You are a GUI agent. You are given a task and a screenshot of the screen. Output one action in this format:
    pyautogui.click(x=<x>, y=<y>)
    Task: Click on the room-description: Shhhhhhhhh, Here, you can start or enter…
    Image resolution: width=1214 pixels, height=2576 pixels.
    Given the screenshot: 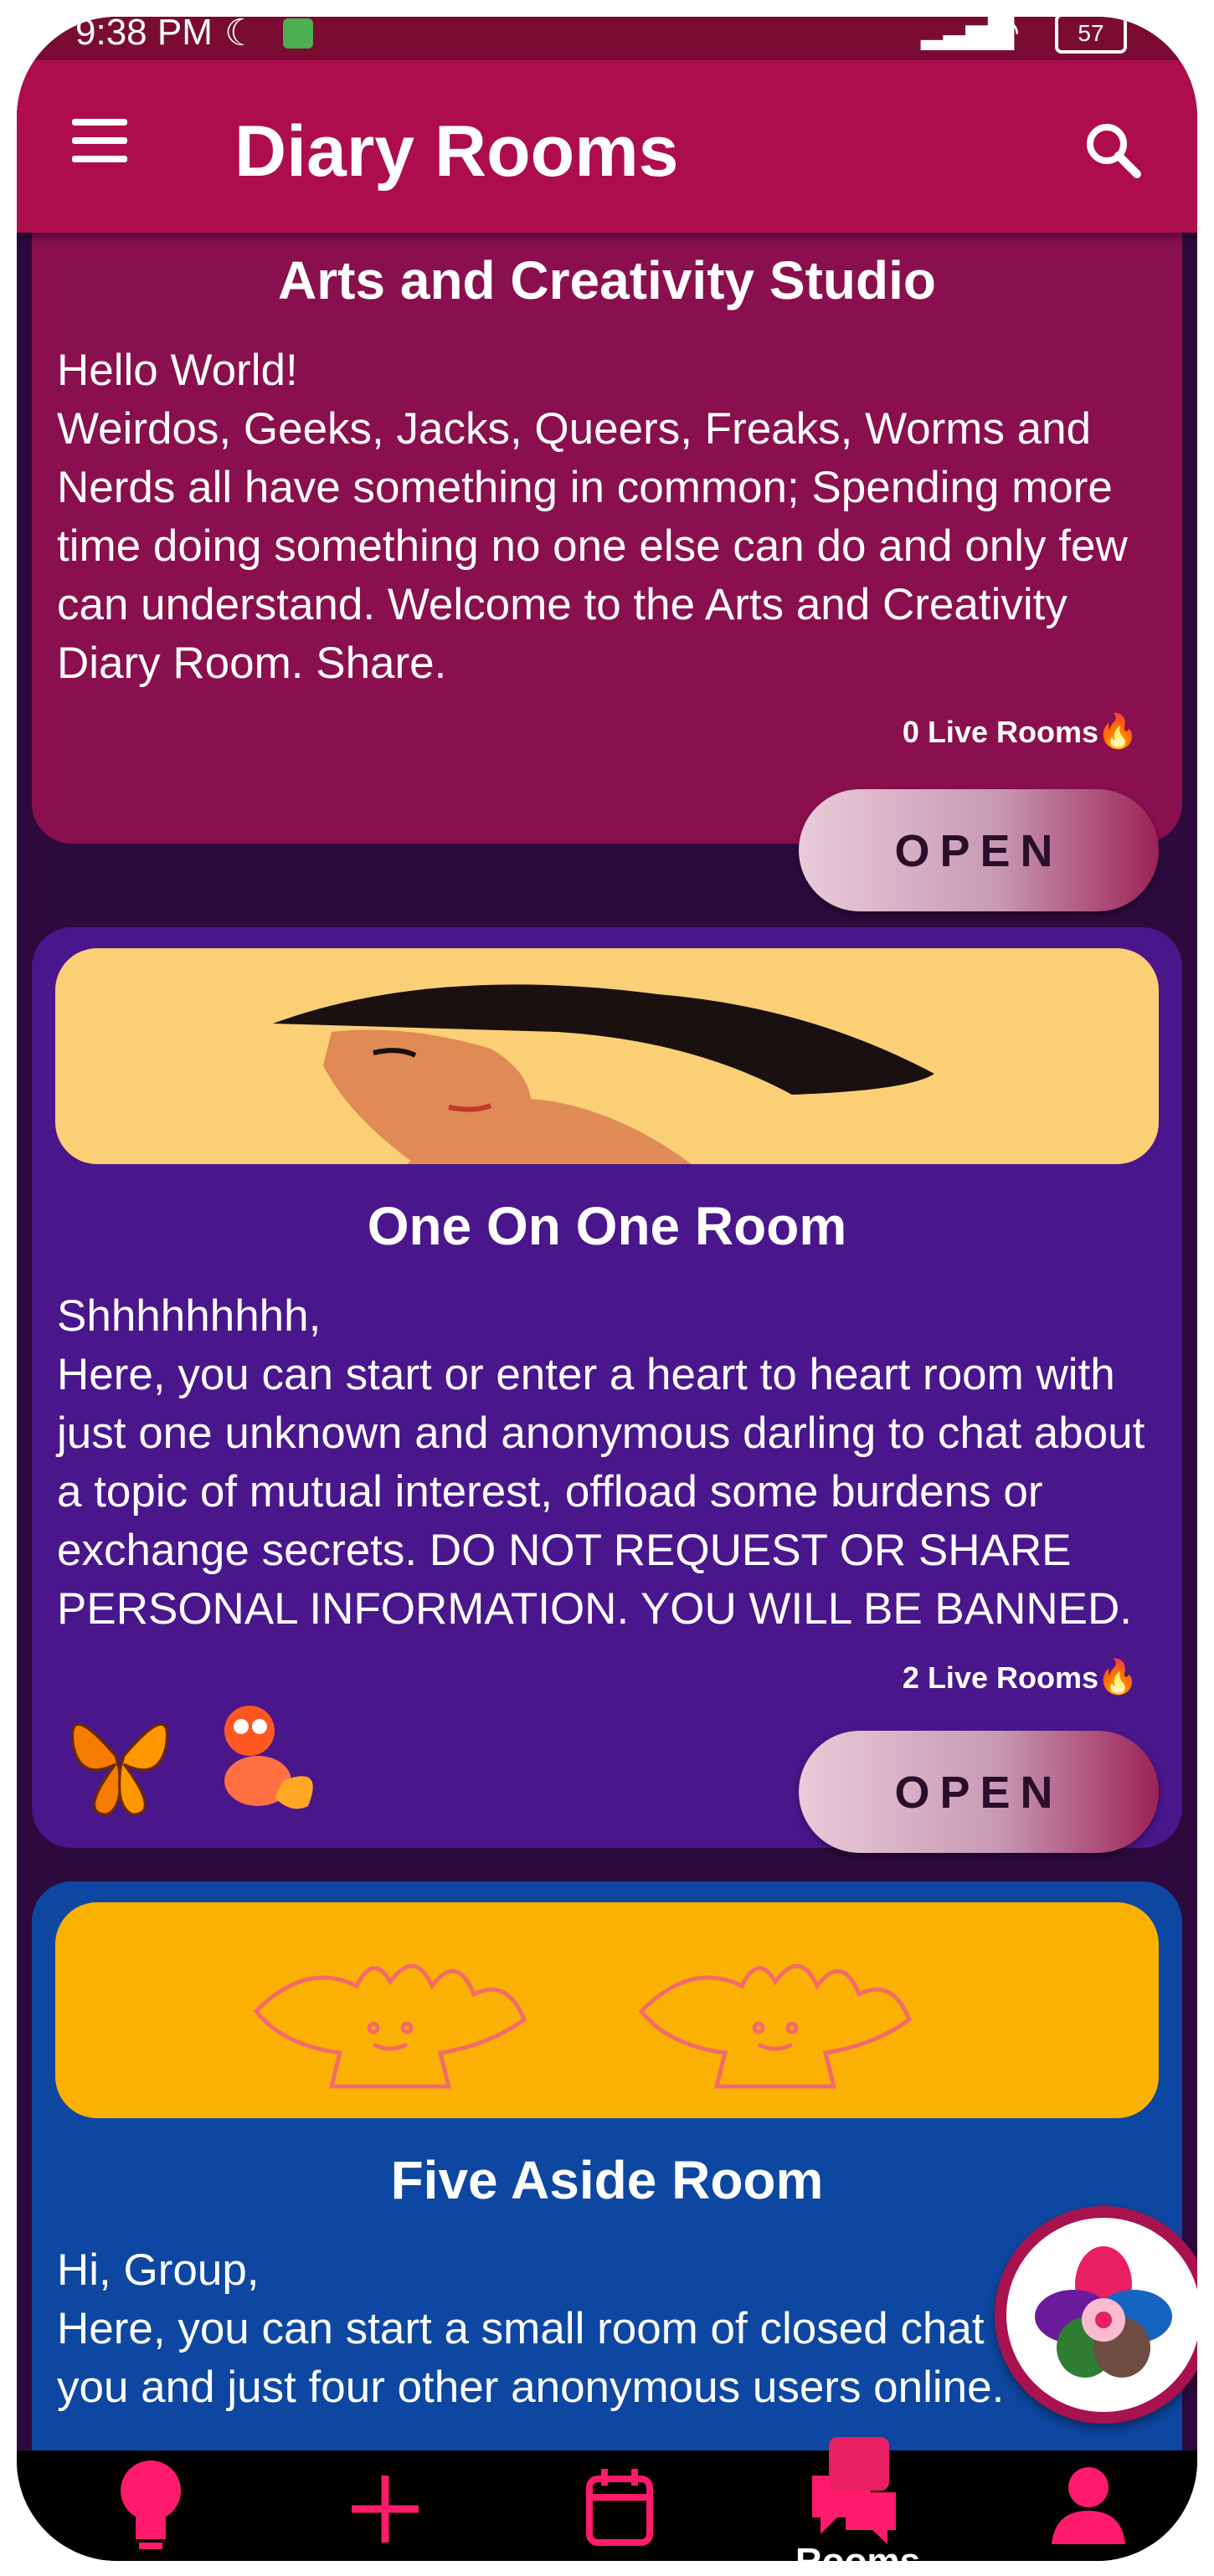 What is the action you would take?
    pyautogui.click(x=601, y=1462)
    